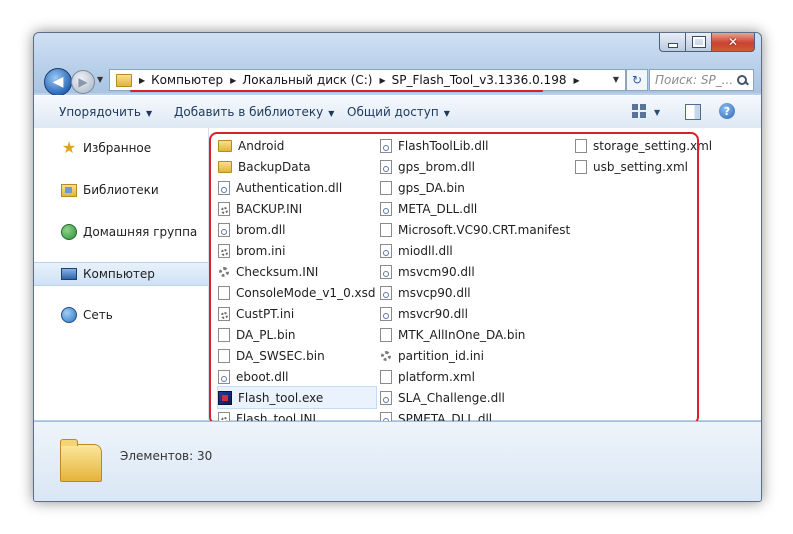  I want to click on sidebar-item-homegroup: Домашняя группа, so click(121, 232).